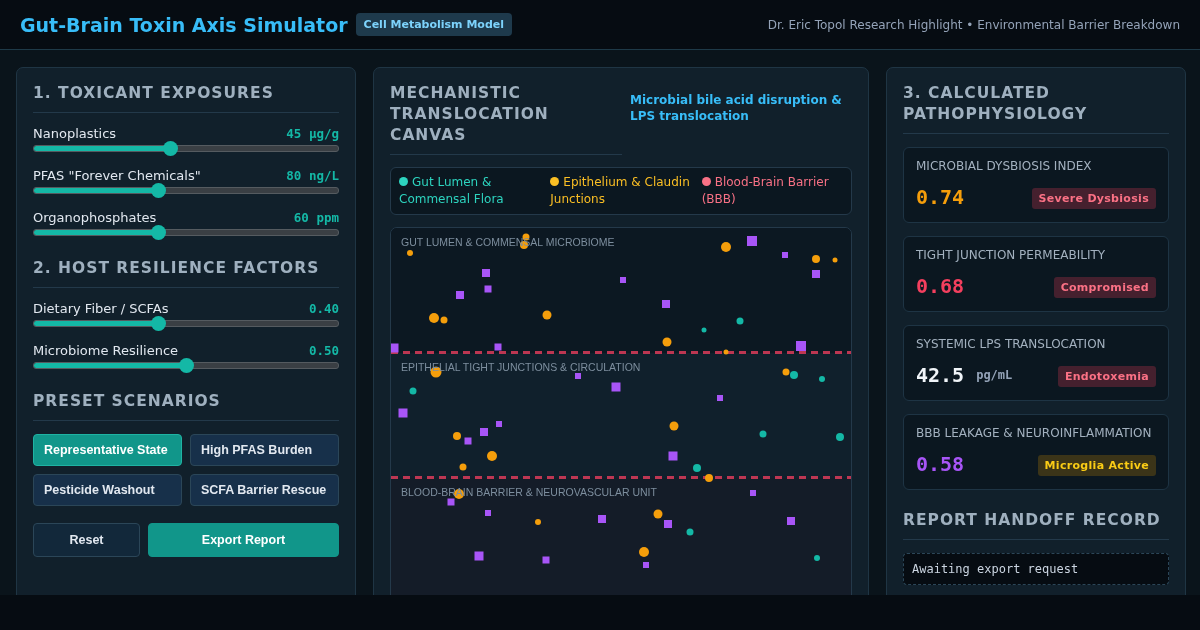  I want to click on section-heading: PRESET SCENARIOS, so click(186, 406).